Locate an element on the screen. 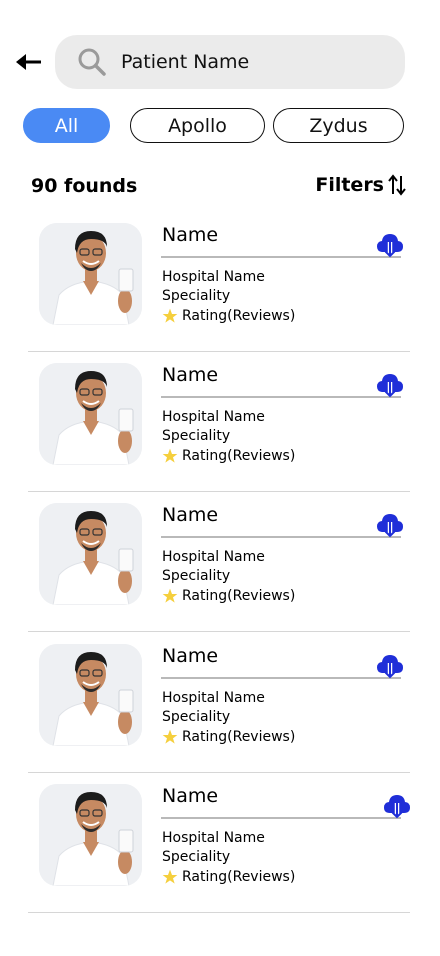 Image resolution: width=440 pixels, height=956 pixels. filters-label: Filters is located at coordinates (349, 185).